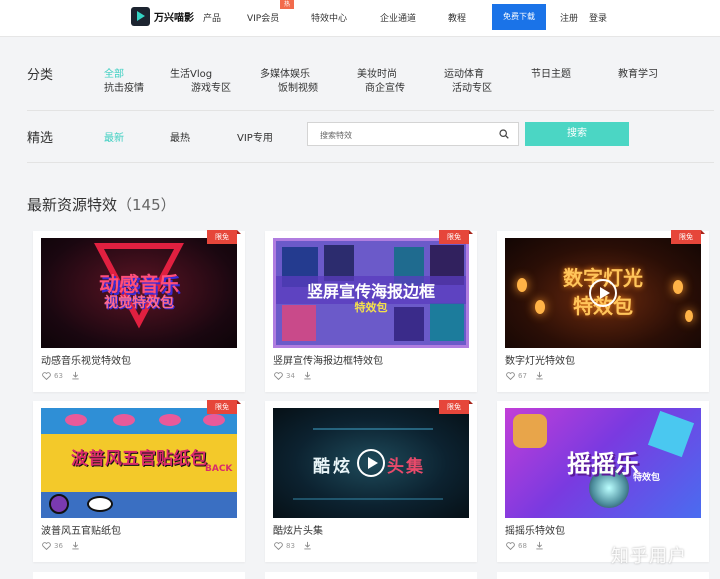  I want to click on card-meta: 83, so click(293, 545).